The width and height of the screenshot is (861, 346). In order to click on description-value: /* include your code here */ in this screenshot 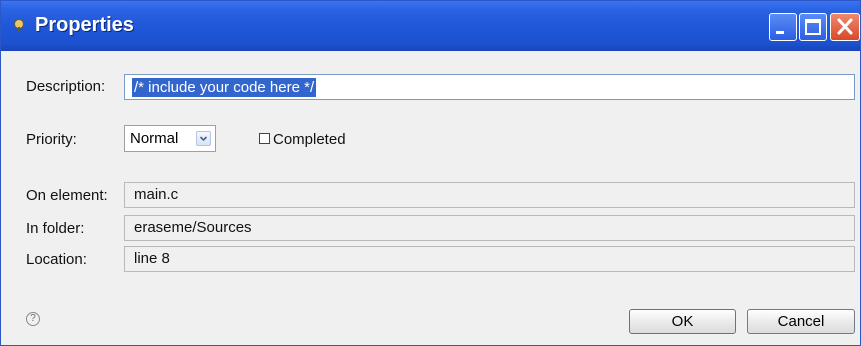, I will do `click(224, 87)`.